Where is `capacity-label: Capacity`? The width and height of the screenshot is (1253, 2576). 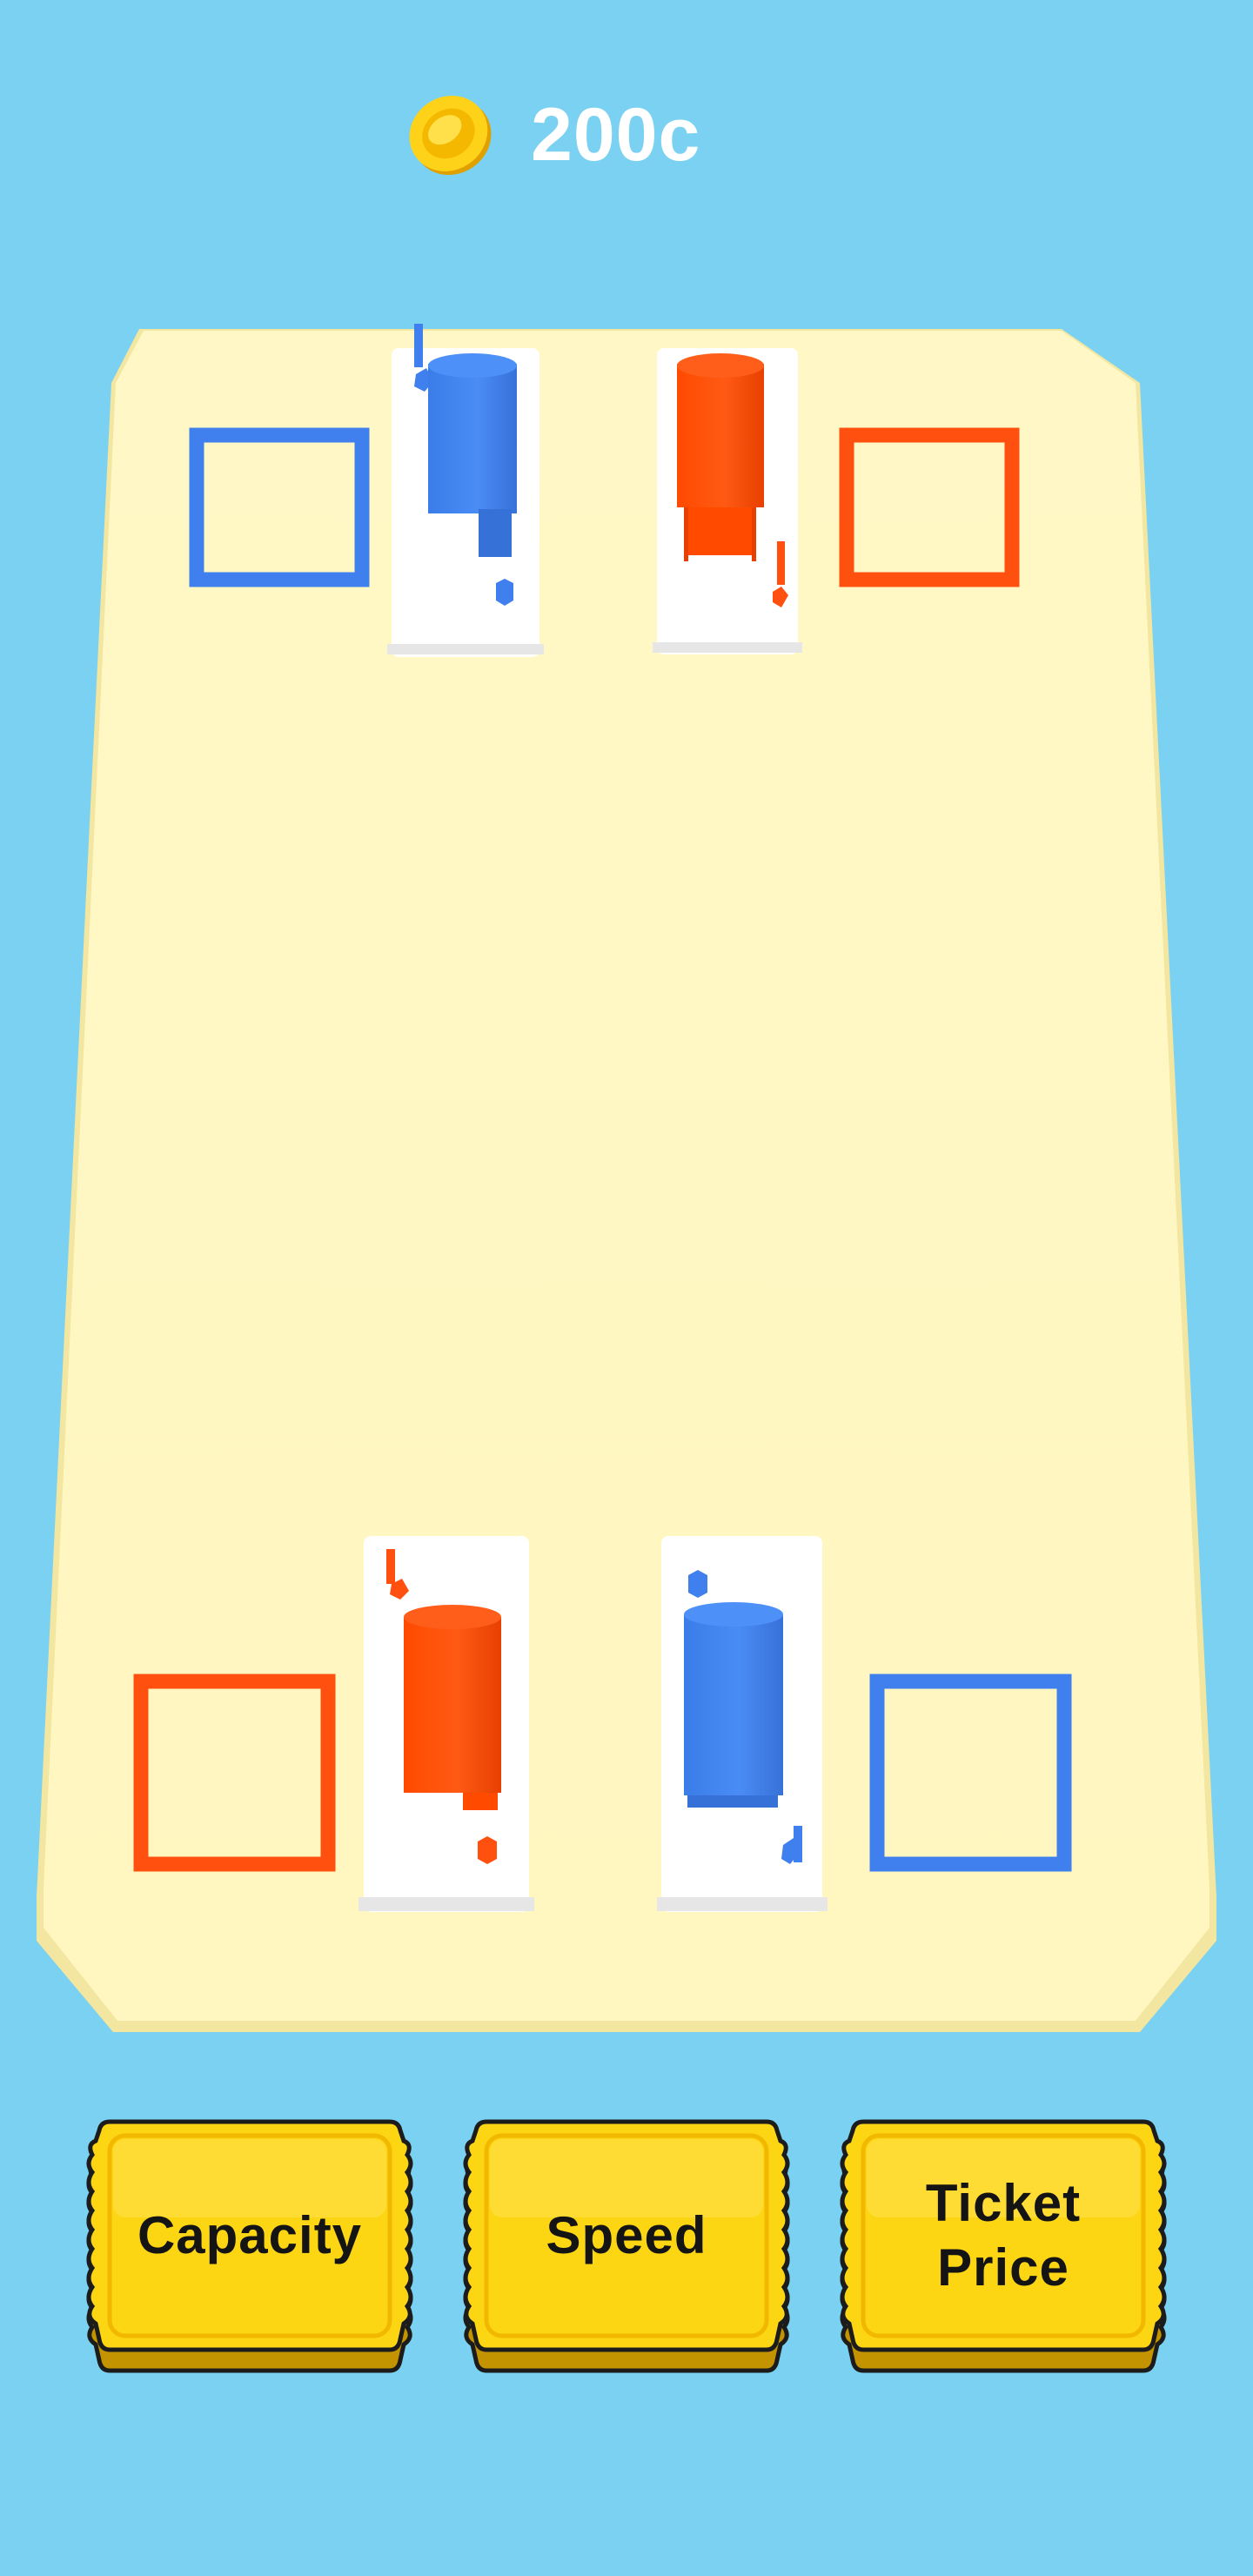 capacity-label: Capacity is located at coordinates (250, 2235).